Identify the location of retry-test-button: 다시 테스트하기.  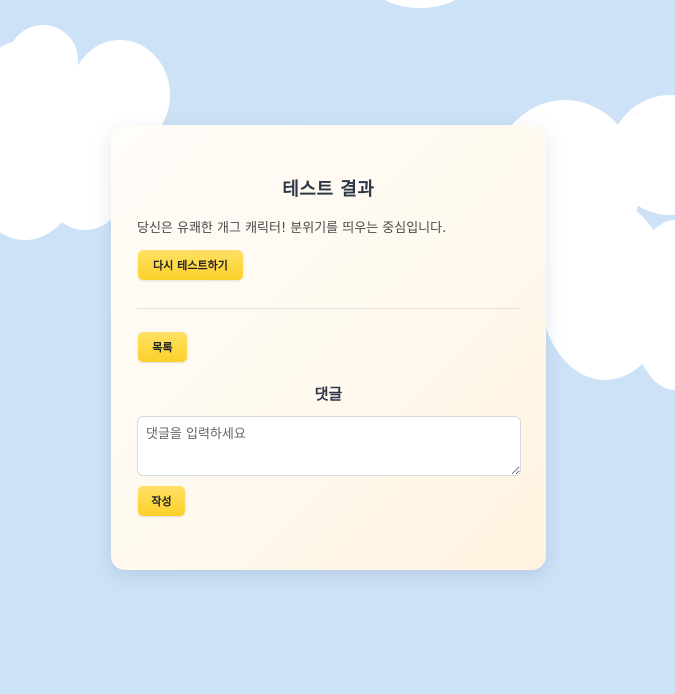
(190, 265).